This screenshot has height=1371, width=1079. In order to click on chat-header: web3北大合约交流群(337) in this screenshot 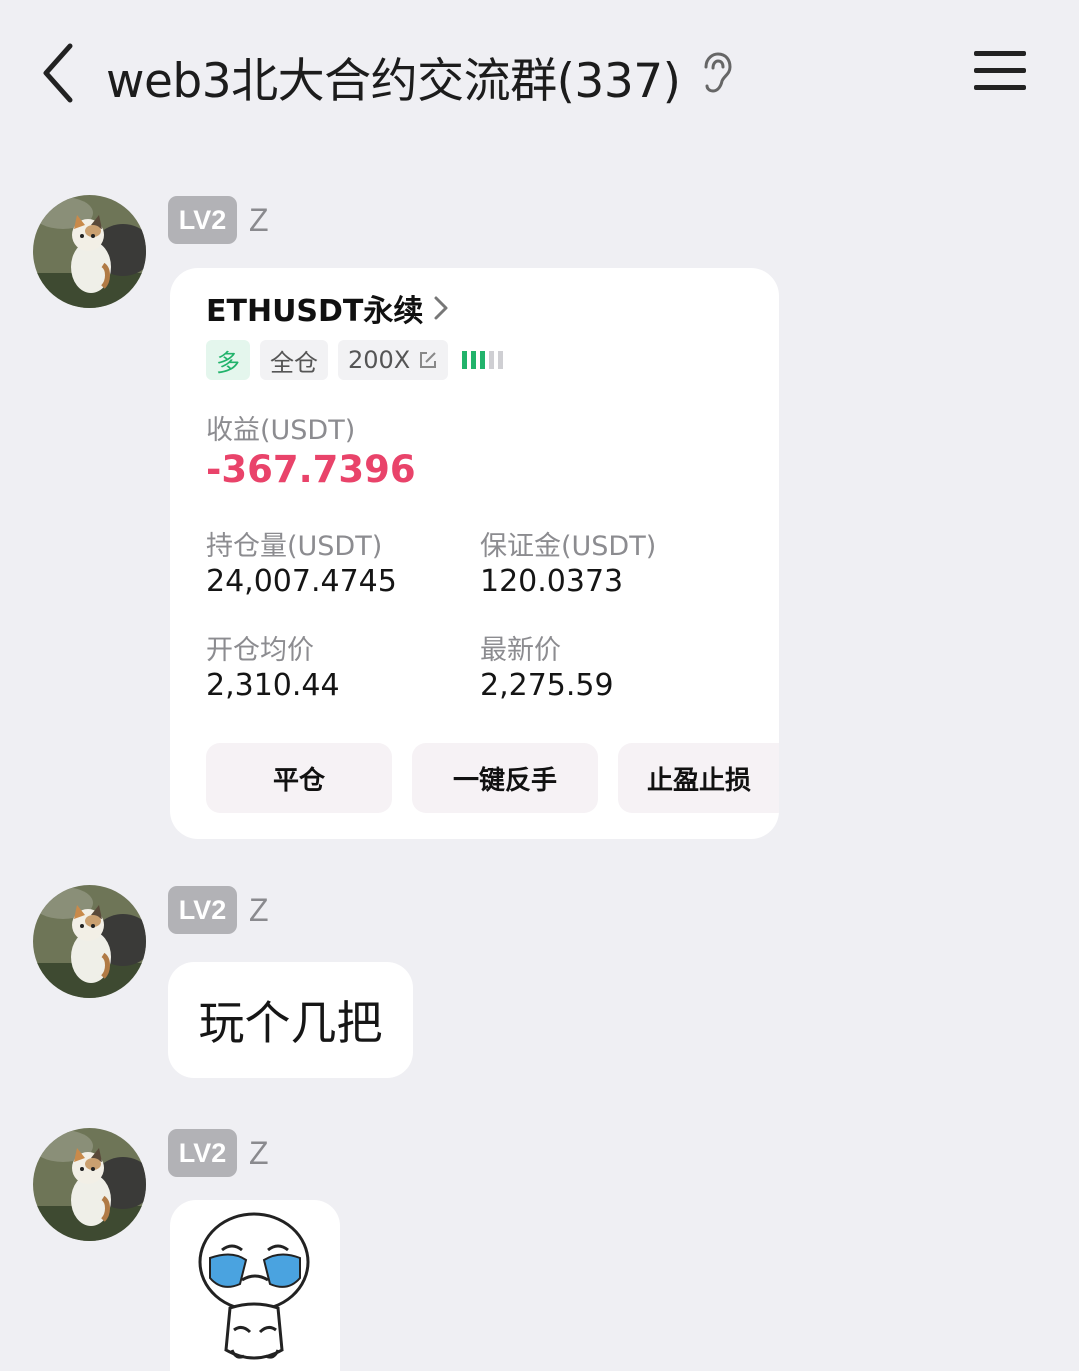, I will do `click(539, 75)`.